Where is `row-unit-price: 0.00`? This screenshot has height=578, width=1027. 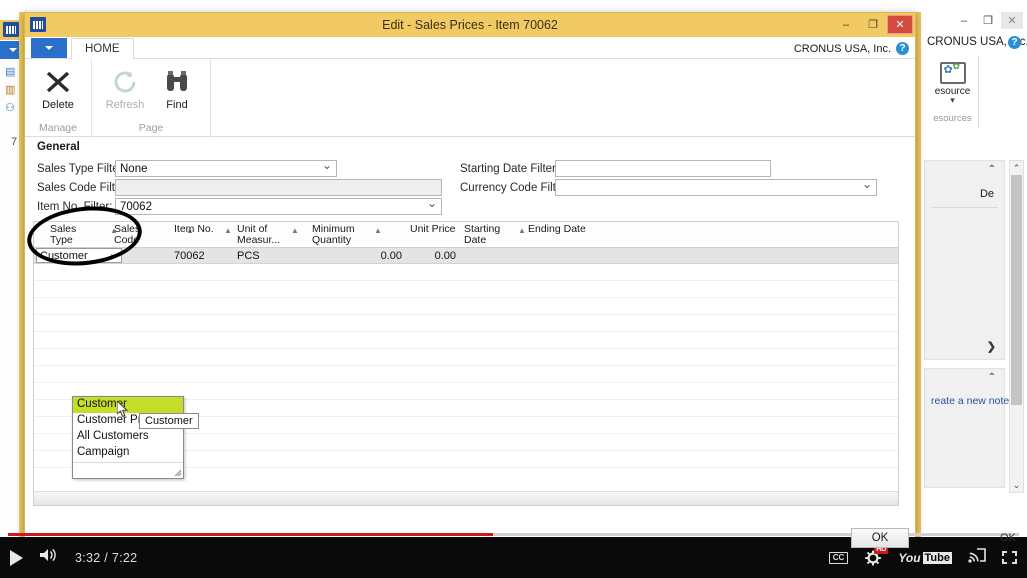
row-unit-price: 0.00 is located at coordinates (445, 256).